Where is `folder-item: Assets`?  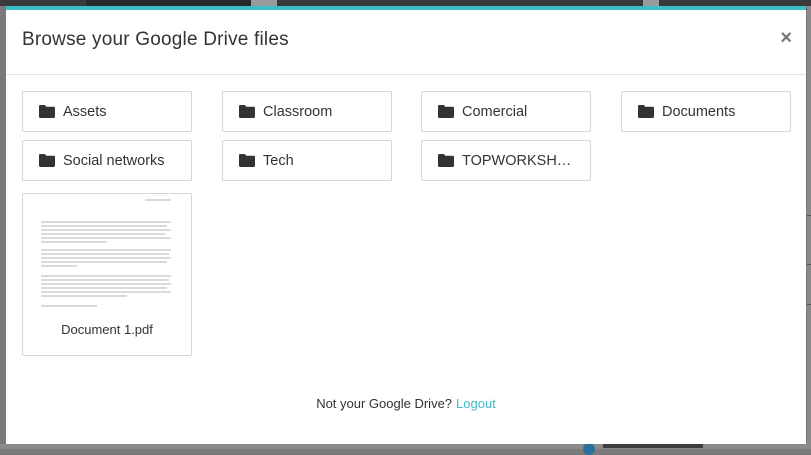 folder-item: Assets is located at coordinates (107, 111).